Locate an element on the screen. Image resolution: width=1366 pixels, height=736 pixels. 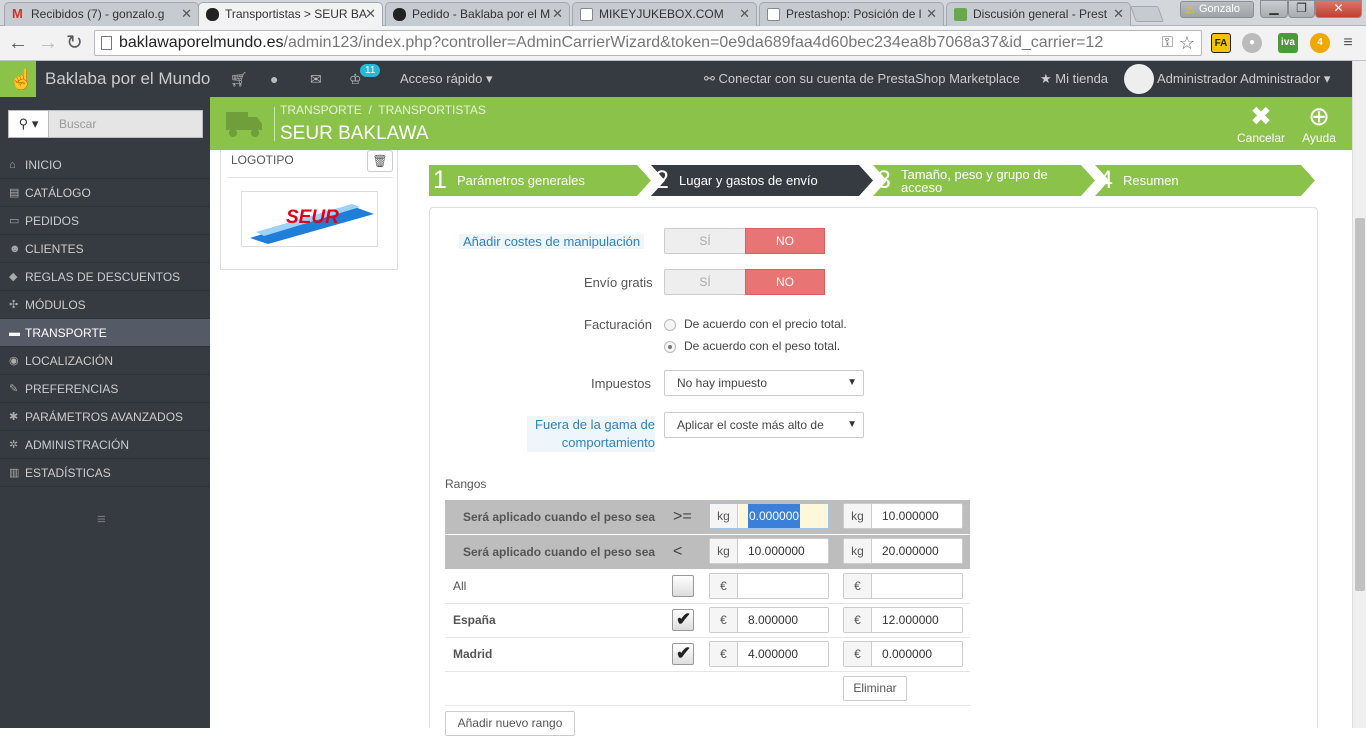
wizard-step-1: 1 Parámetros generales is located at coordinates (534, 180).